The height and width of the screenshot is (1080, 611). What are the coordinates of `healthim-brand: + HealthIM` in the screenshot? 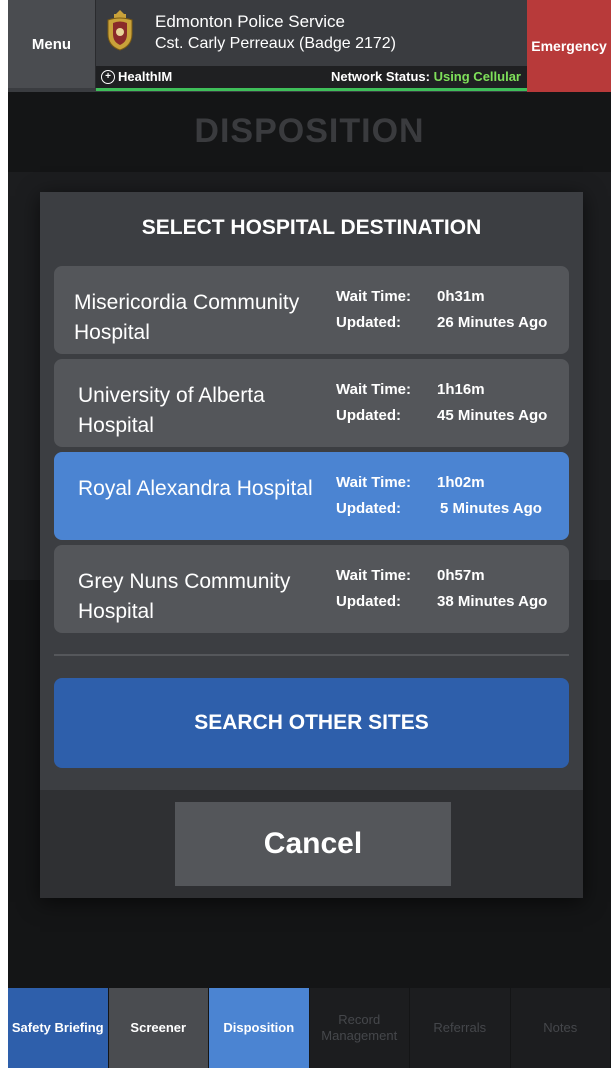 It's located at (136, 76).